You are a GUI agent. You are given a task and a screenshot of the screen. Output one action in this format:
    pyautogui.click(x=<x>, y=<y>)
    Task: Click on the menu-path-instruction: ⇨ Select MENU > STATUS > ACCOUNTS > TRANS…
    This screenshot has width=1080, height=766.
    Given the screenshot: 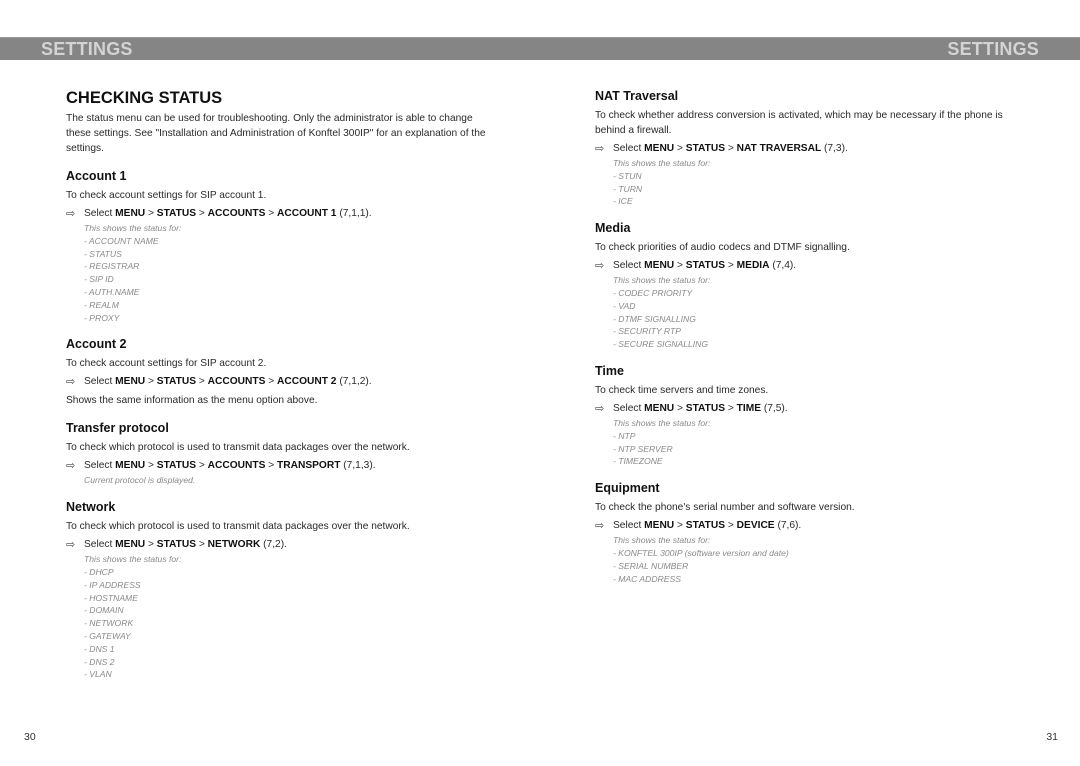 What is the action you would take?
    pyautogui.click(x=276, y=466)
    